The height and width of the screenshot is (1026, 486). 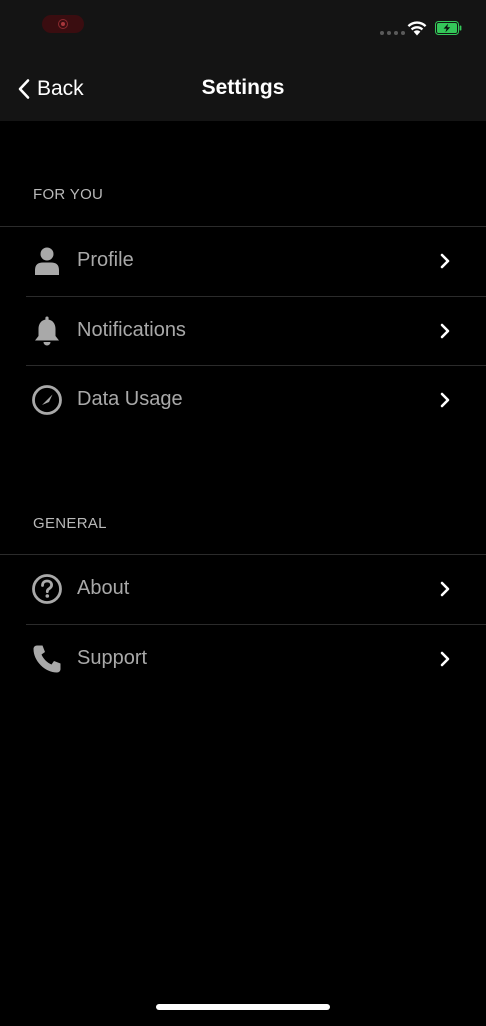 I want to click on cellular-signal-icon, so click(x=392, y=33).